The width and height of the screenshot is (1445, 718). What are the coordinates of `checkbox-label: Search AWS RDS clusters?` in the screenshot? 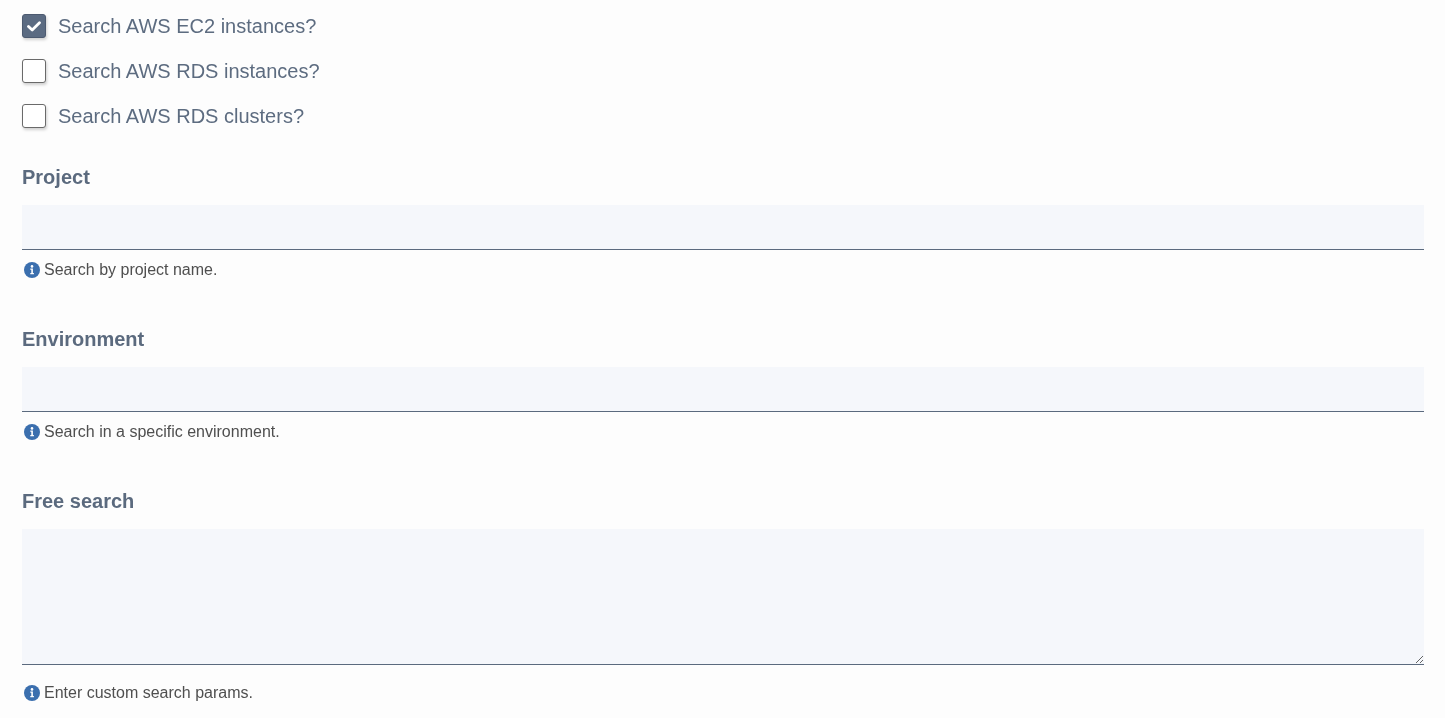 It's located at (181, 116).